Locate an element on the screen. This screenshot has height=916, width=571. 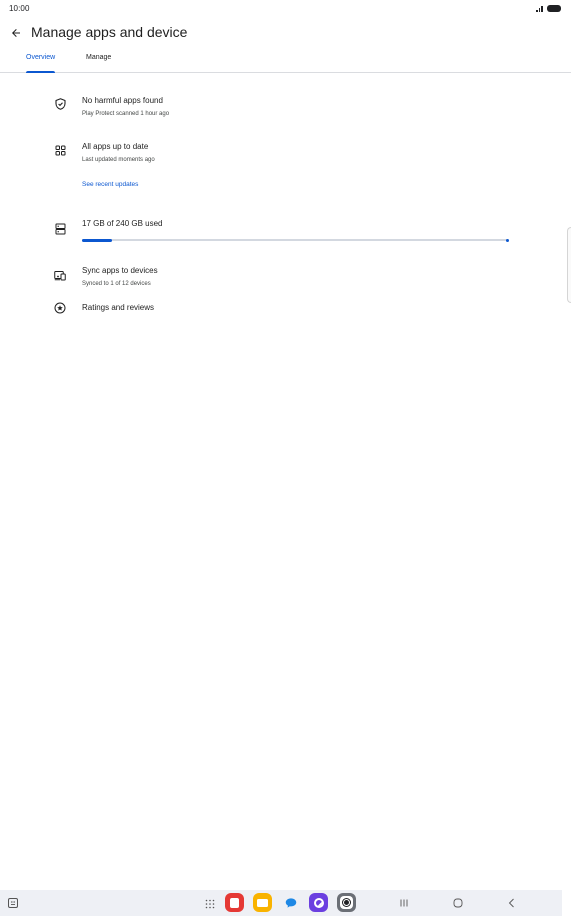
storage-icon is located at coordinates (60, 229).